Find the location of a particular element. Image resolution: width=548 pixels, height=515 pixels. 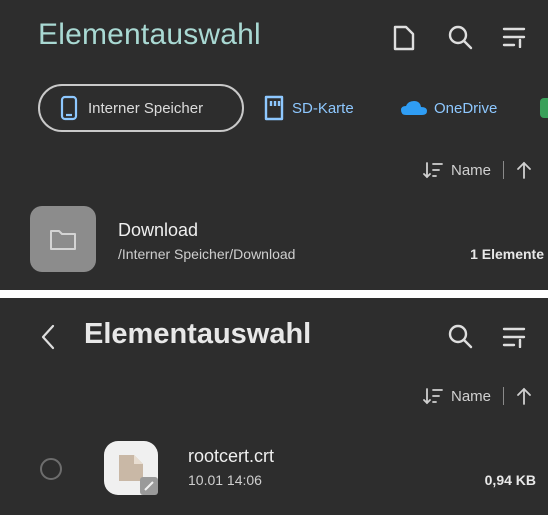

storage-chips: Interner Speicher SD-Karte OneDrive is located at coordinates (274, 109).